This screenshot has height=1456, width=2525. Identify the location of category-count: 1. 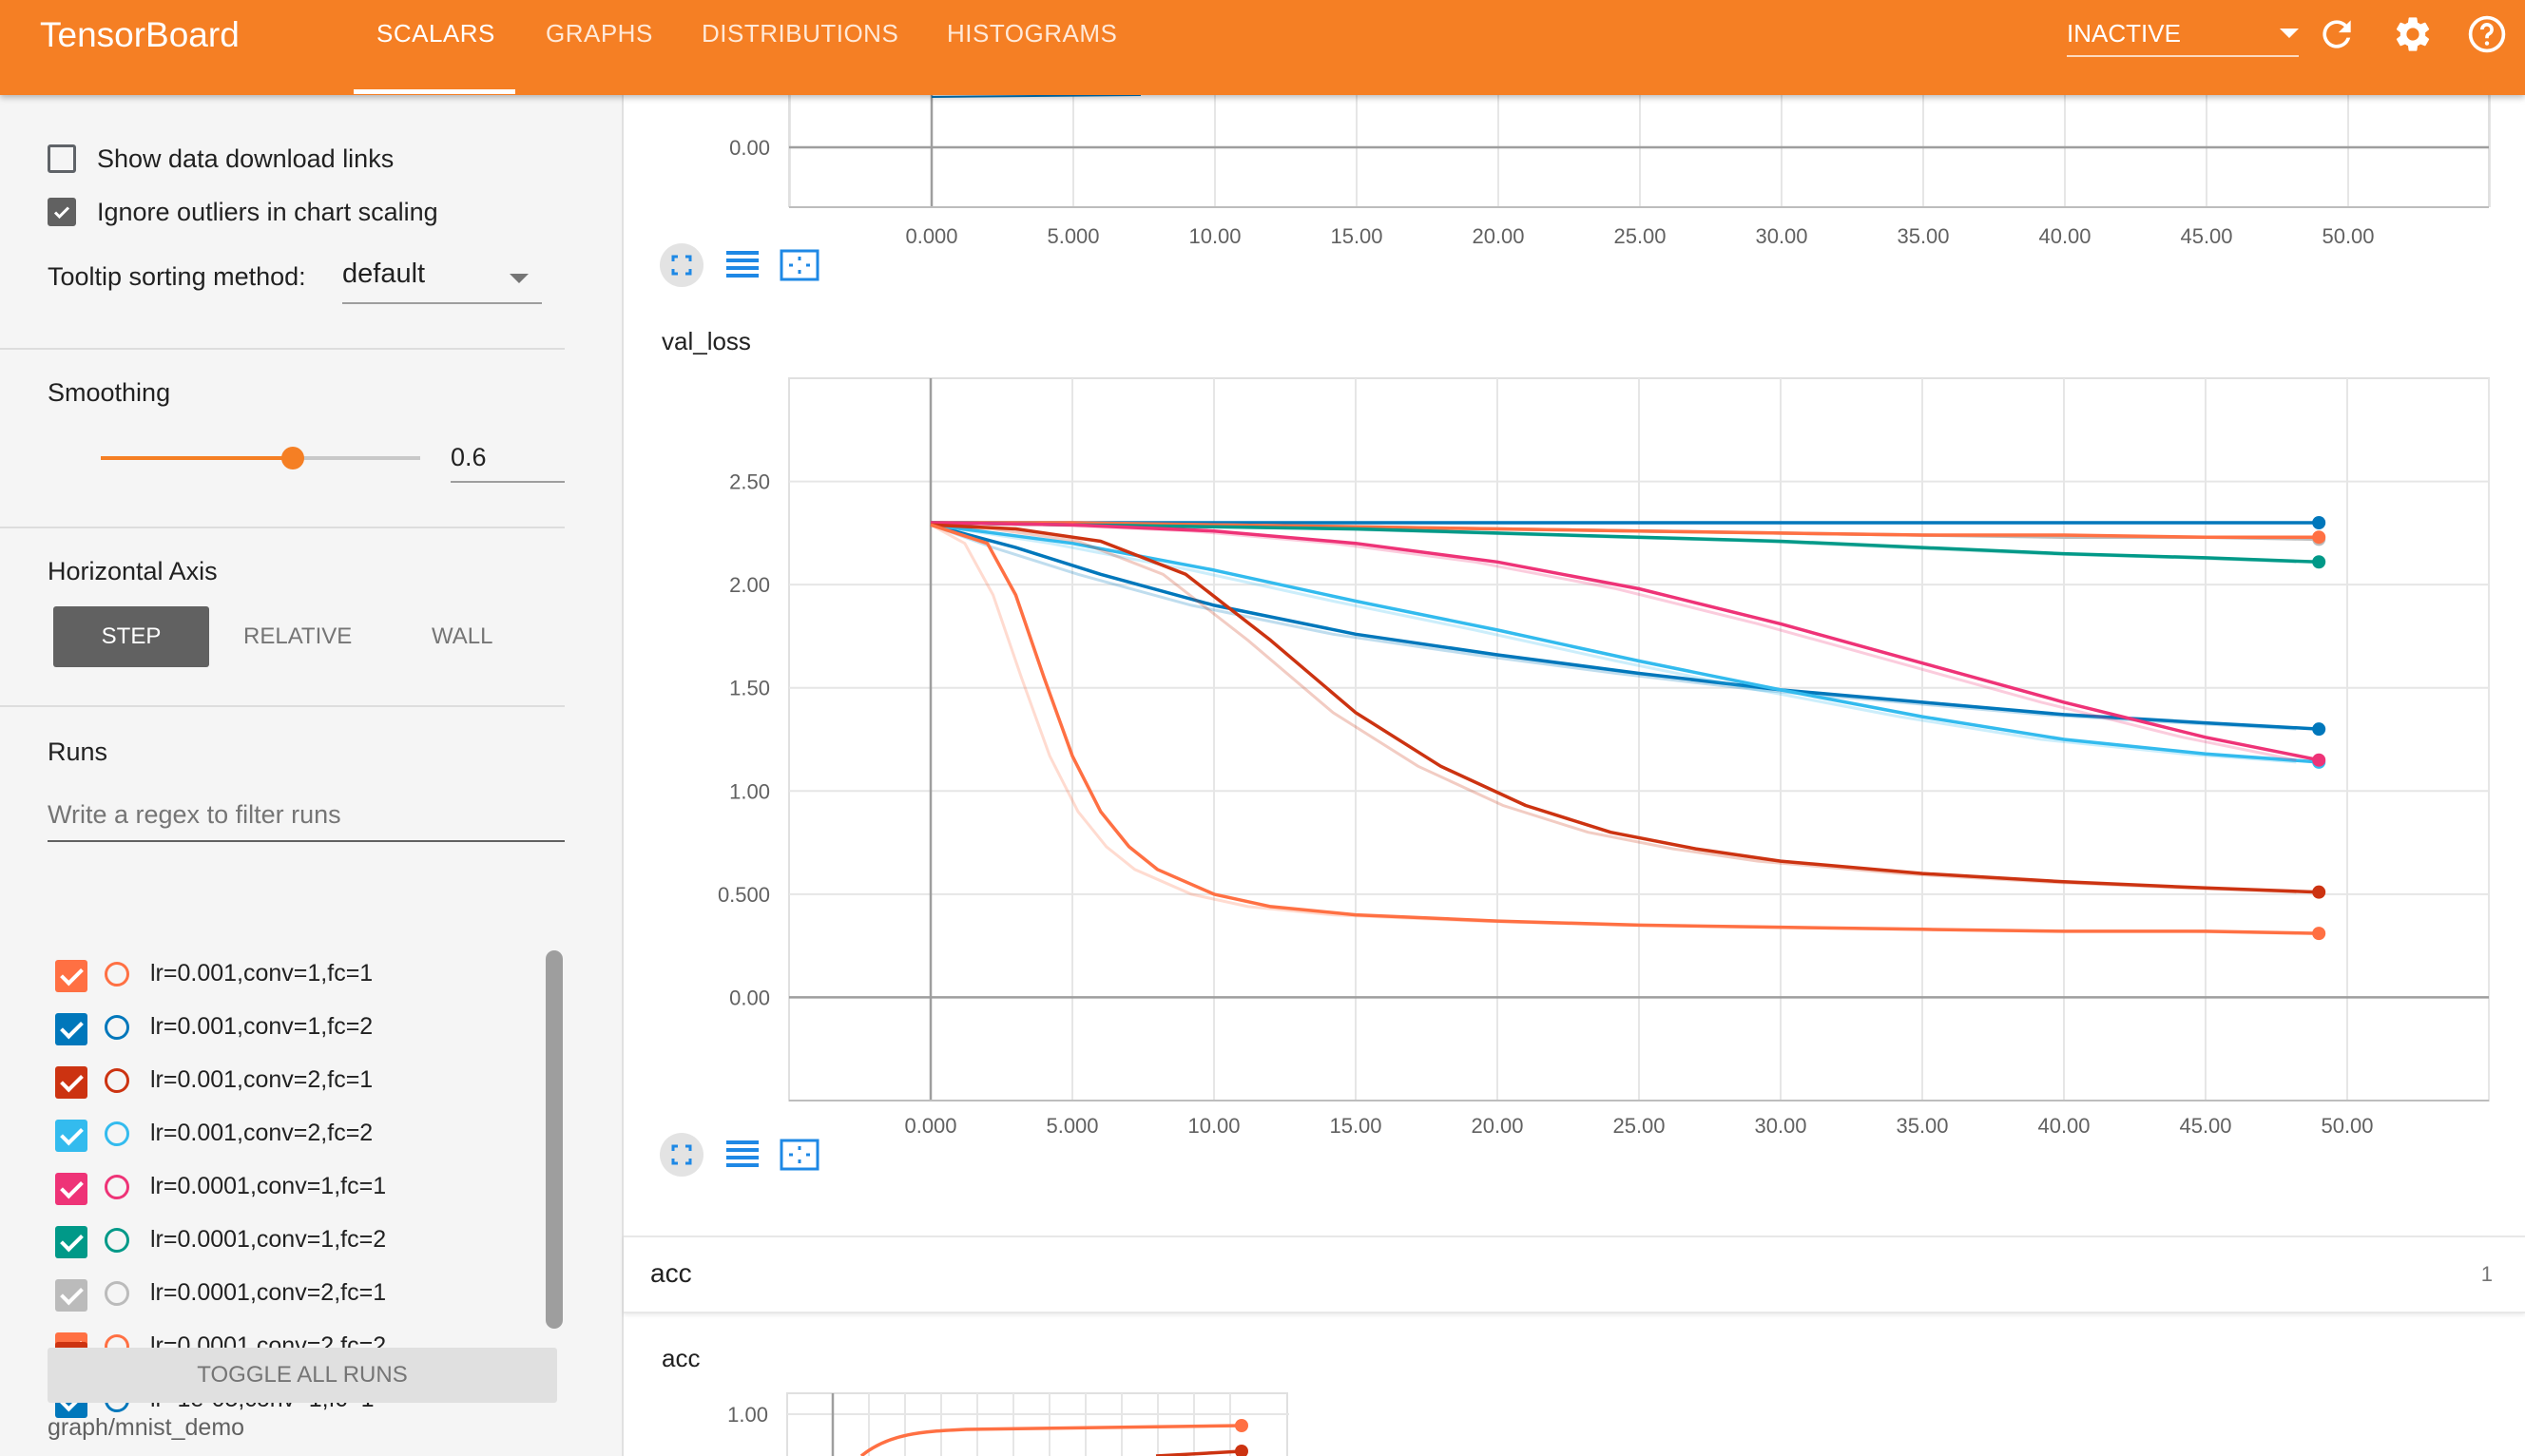
(2486, 1274).